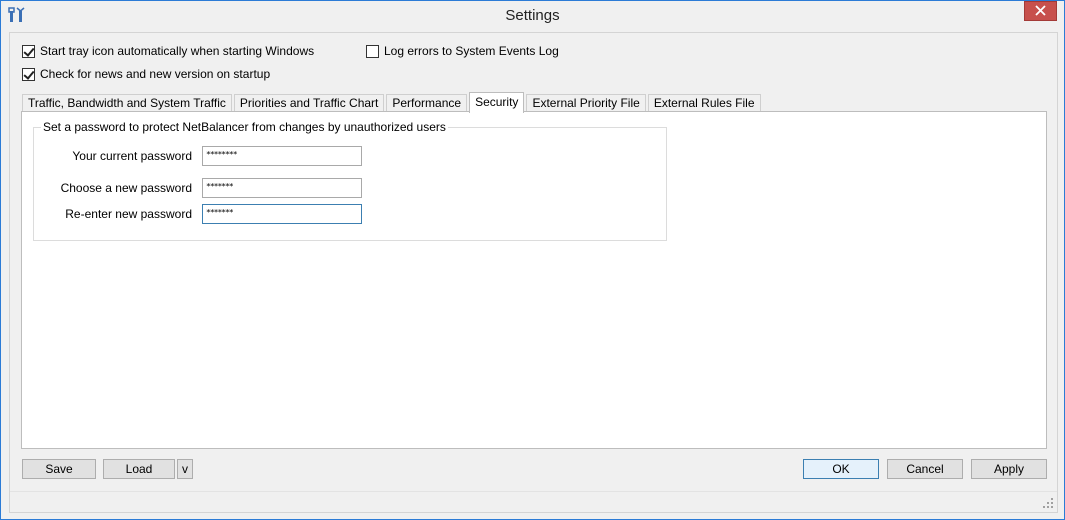 The width and height of the screenshot is (1065, 520). Describe the element at coordinates (126, 188) in the screenshot. I see `new-password-label: Choose a new password` at that location.